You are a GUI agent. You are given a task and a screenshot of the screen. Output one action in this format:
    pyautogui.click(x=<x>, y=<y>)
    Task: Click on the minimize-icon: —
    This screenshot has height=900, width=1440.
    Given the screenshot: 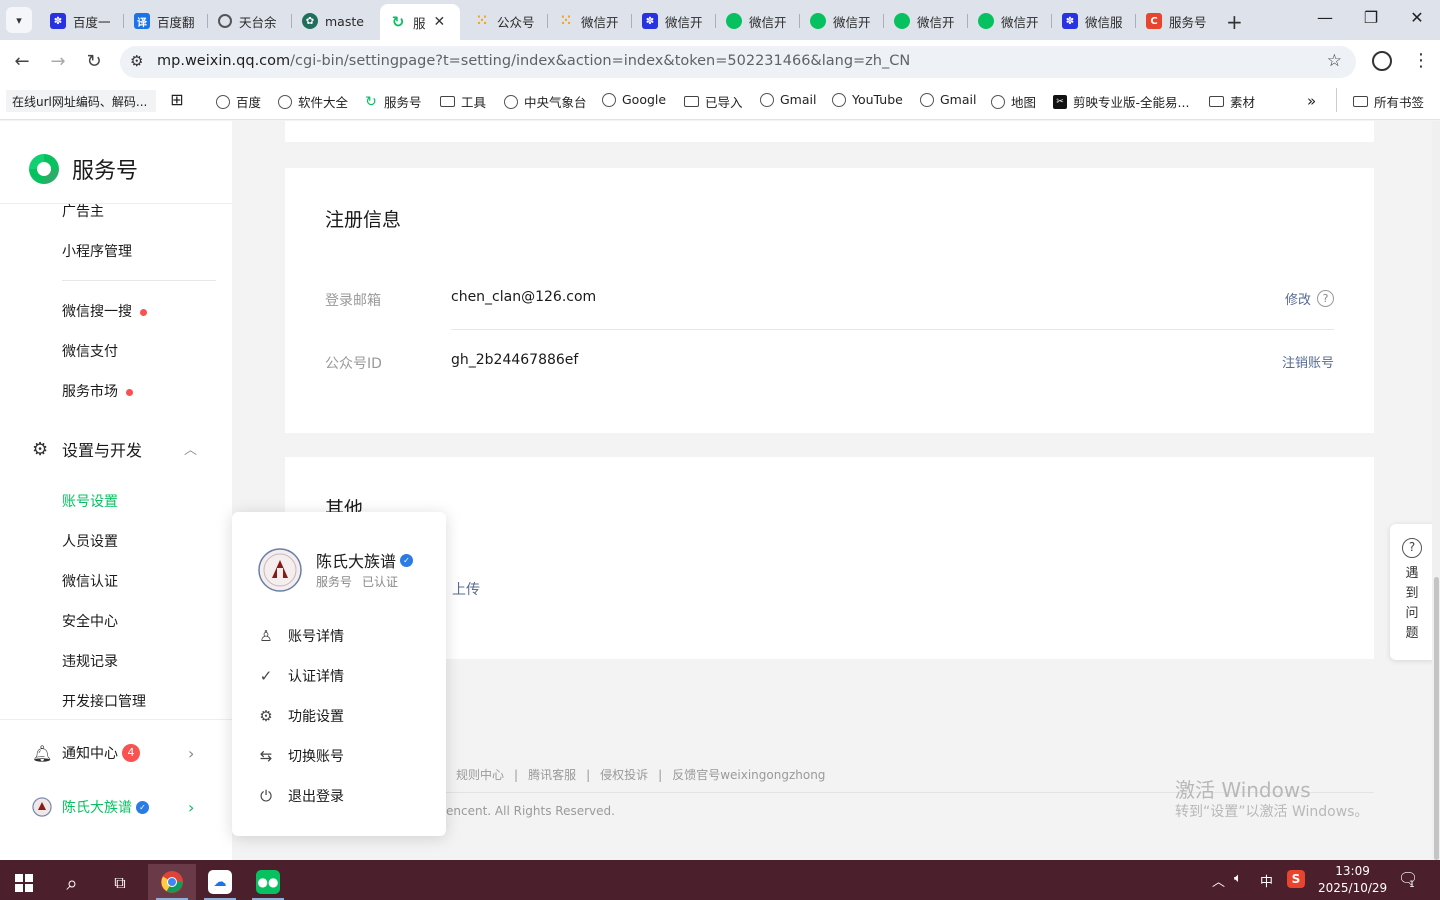 What is the action you would take?
    pyautogui.click(x=1325, y=17)
    